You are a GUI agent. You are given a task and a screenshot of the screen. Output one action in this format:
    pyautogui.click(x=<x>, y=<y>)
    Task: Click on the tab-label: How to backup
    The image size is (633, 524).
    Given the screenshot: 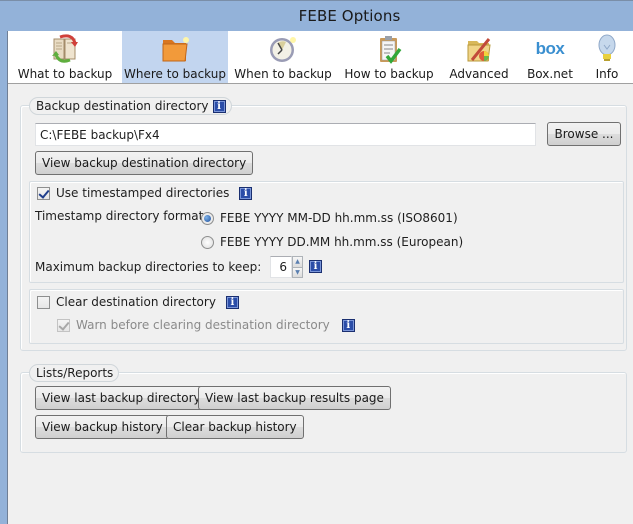 What is the action you would take?
    pyautogui.click(x=389, y=74)
    